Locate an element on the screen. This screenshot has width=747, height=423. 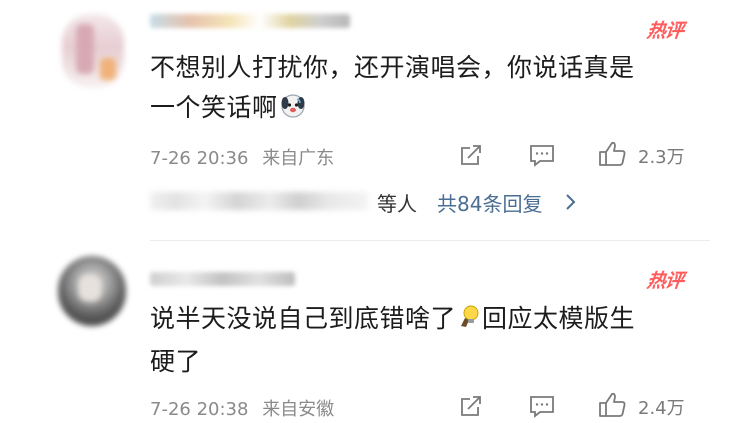
chevron-right-icon is located at coordinates (570, 204).